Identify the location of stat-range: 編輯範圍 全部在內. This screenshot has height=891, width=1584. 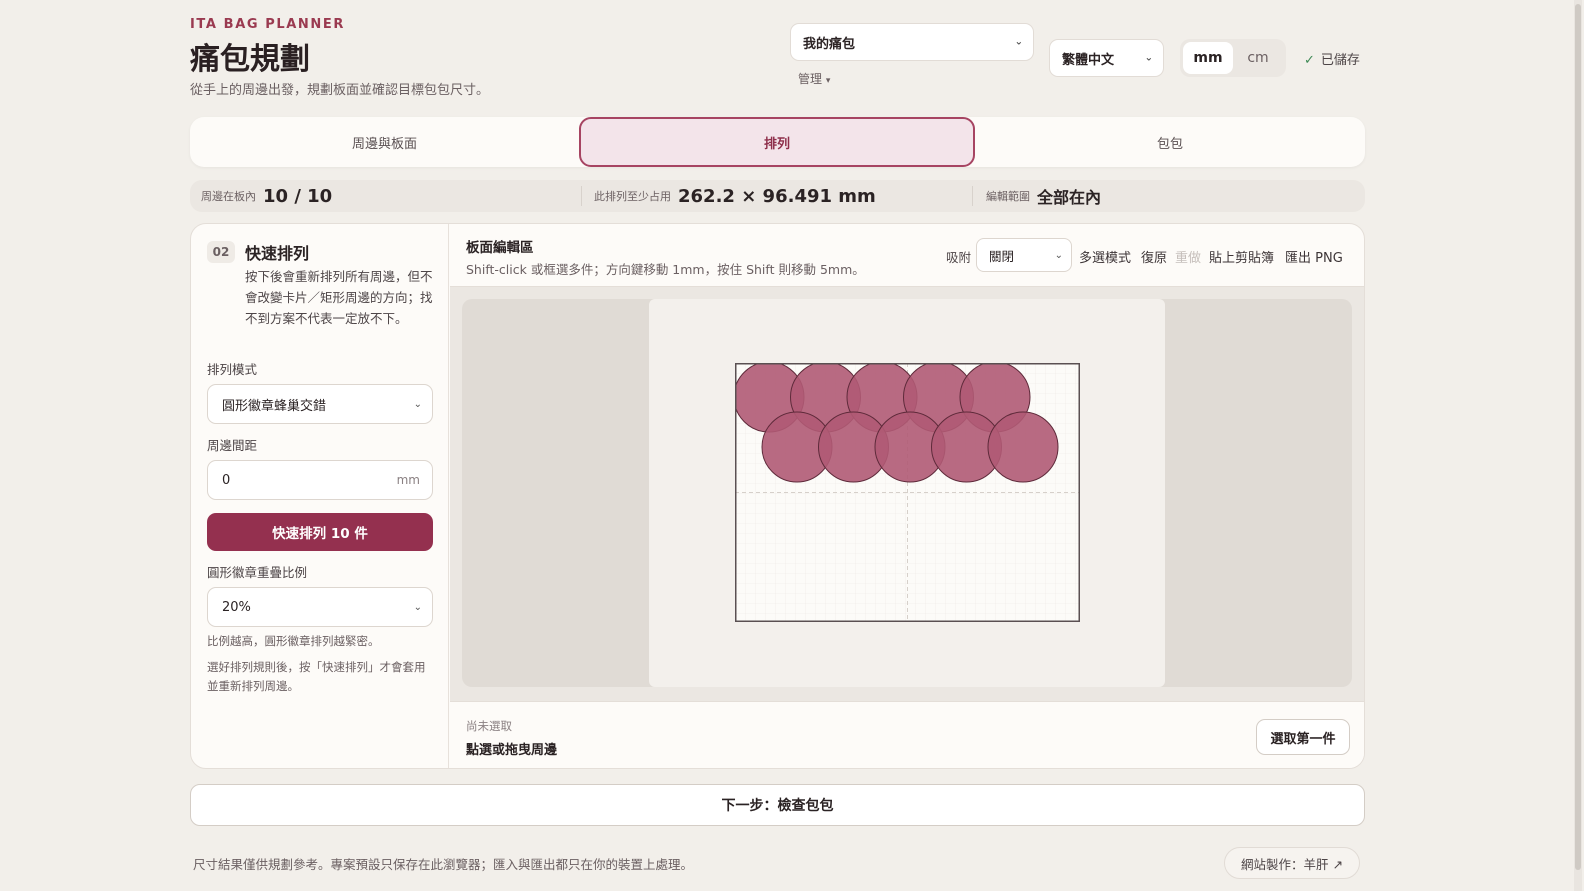
(1043, 196).